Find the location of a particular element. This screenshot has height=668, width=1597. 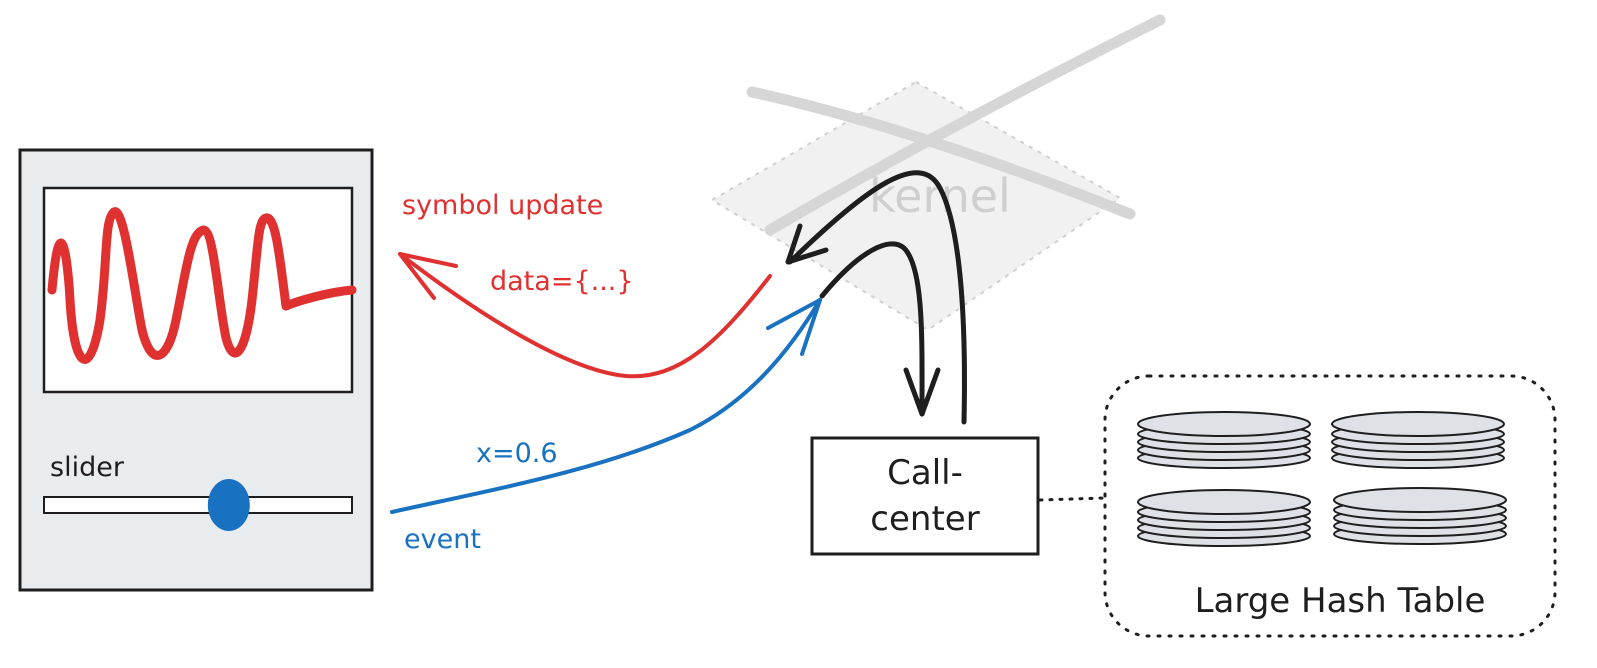

hash-table-label: Large Hash Table is located at coordinates (1340, 601).